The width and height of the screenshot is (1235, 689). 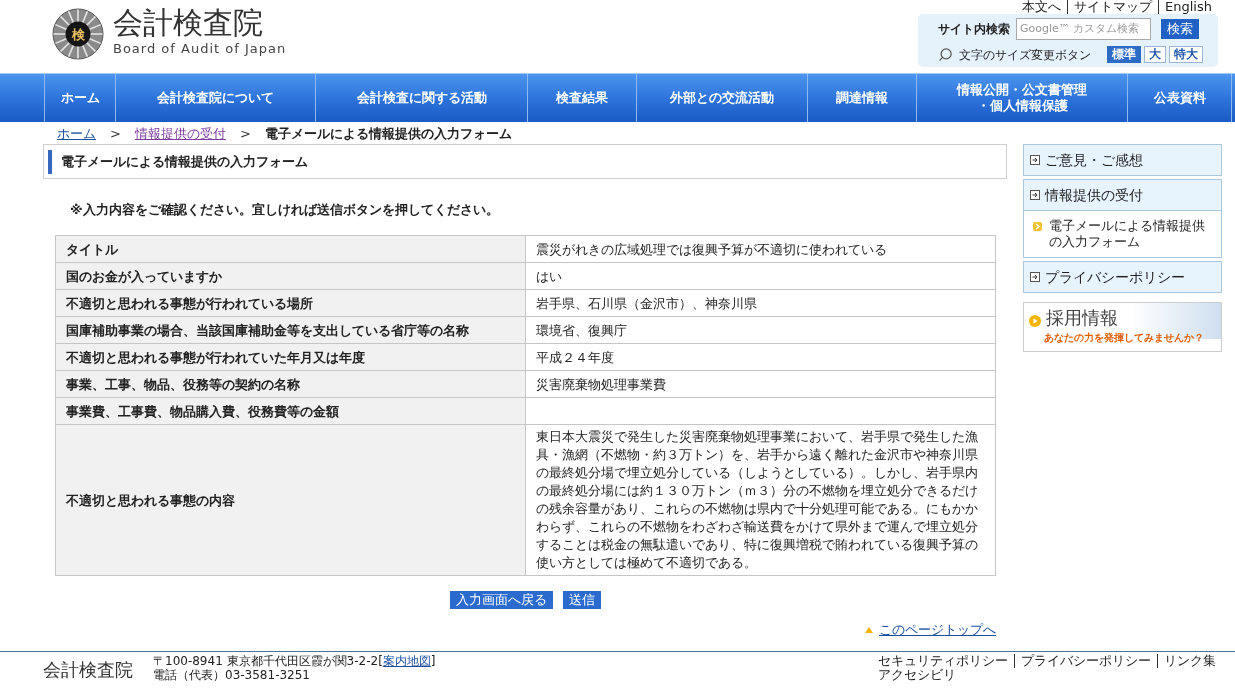 I want to click on text-size-button: 標準, so click(x=1124, y=54).